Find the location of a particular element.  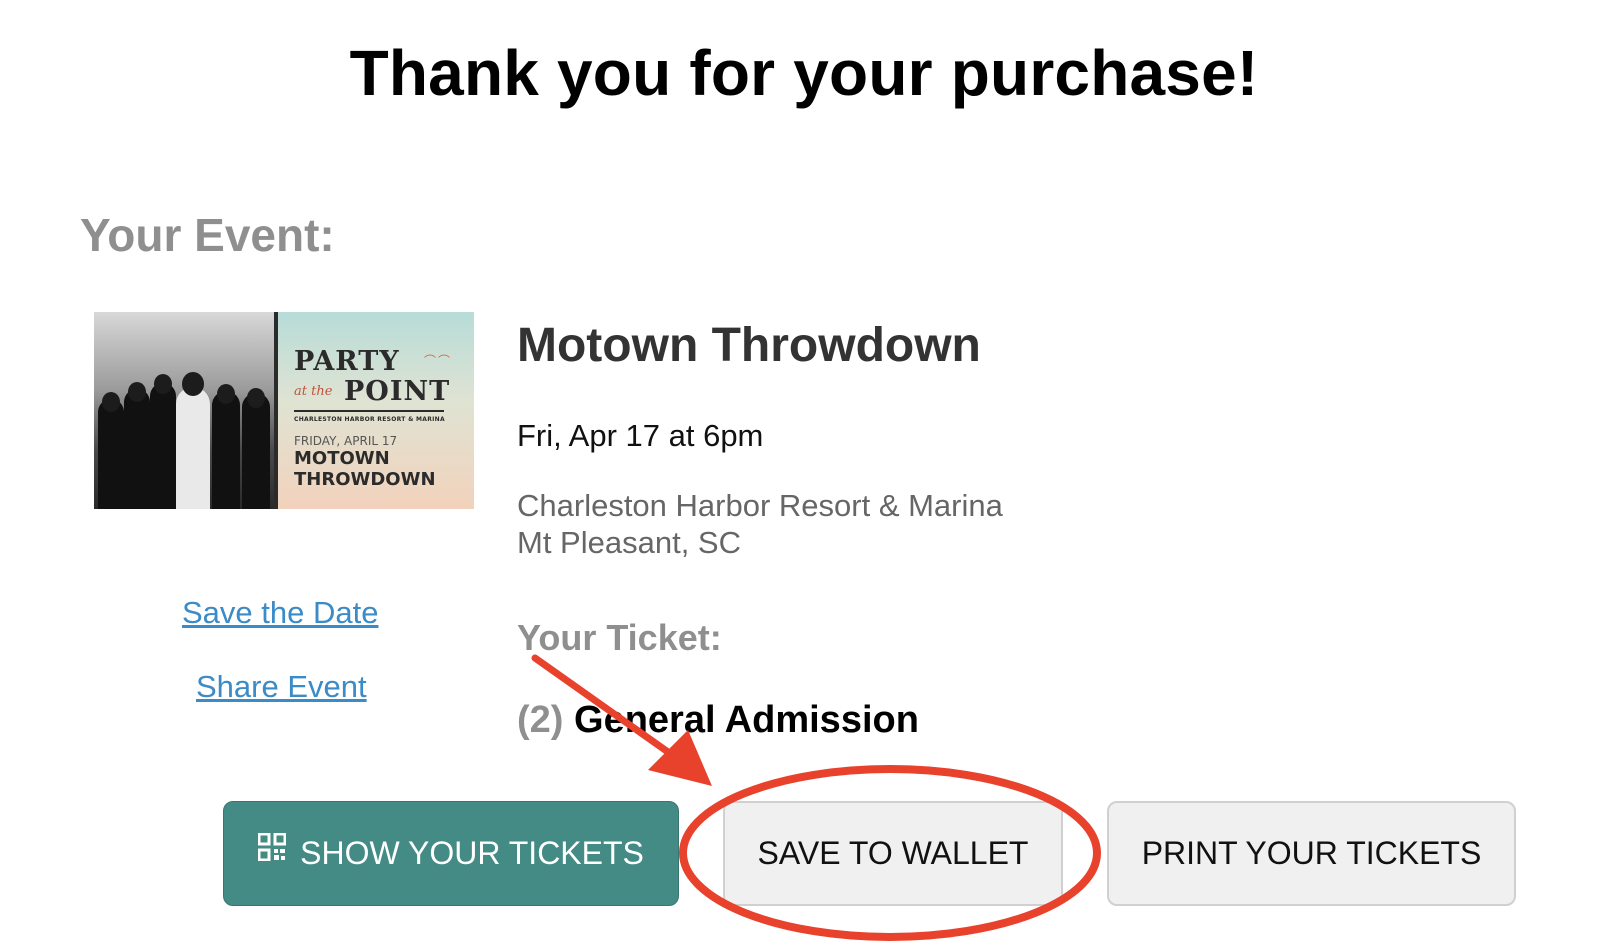

poster-rule is located at coordinates (369, 411).